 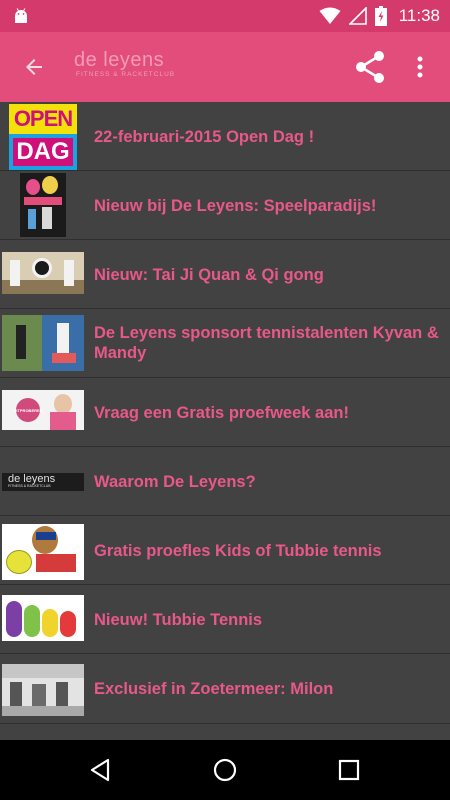 What do you see at coordinates (43, 118) in the screenshot?
I see `thumb-open-text: OPEN` at bounding box center [43, 118].